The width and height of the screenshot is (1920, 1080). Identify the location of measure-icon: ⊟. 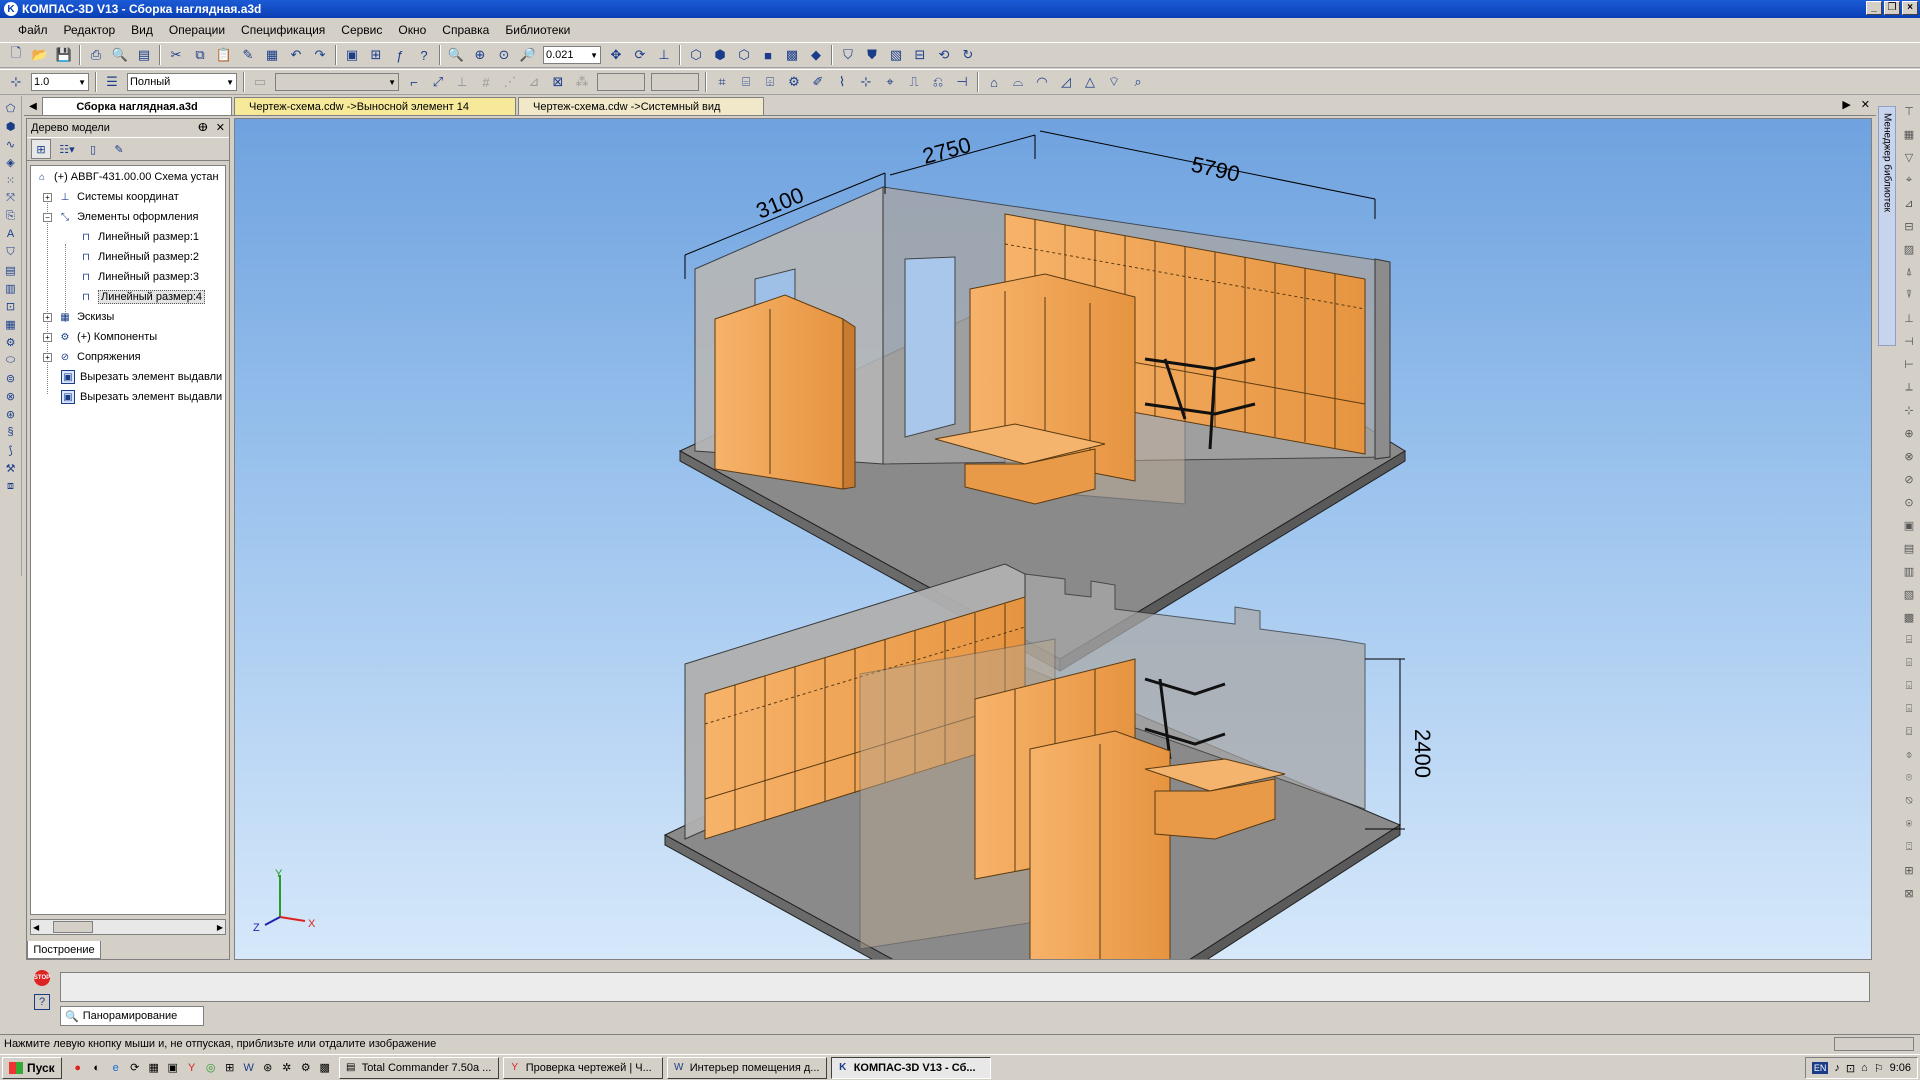
(920, 55).